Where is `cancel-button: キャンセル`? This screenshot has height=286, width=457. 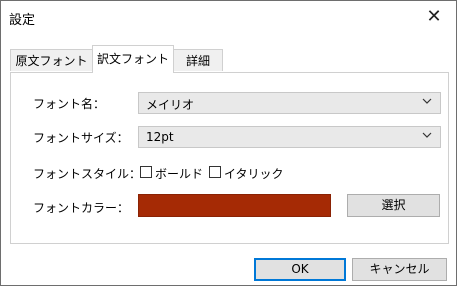 cancel-button: キャンセル is located at coordinates (399, 269).